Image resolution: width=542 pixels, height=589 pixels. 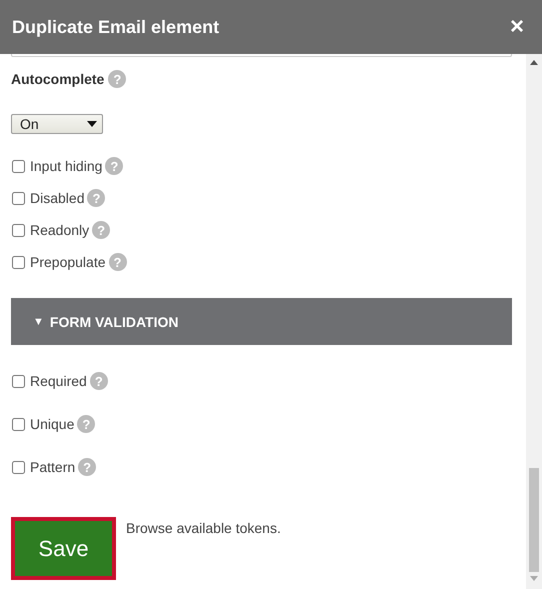 I want to click on checkbox-label: Unique, so click(x=52, y=424).